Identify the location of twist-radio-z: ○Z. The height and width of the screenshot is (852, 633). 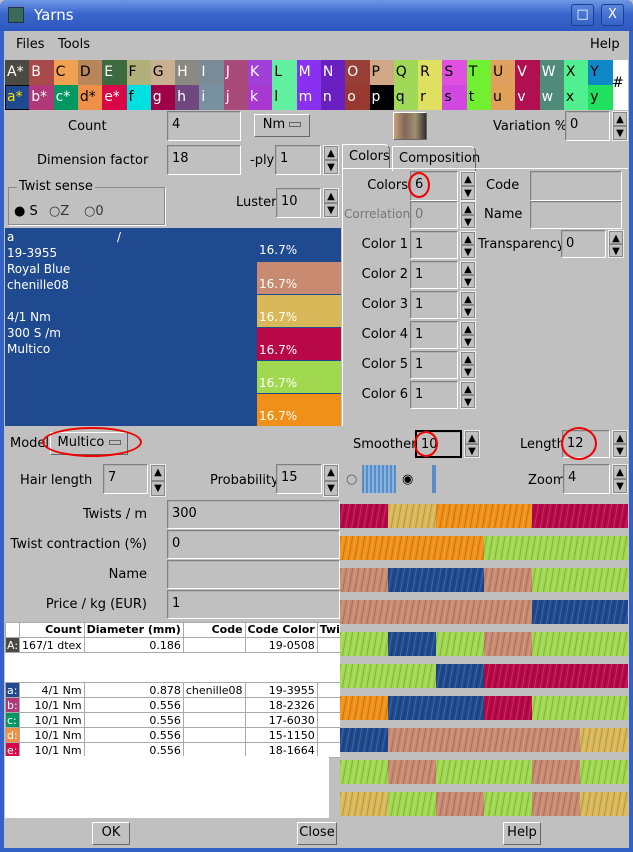
(59, 211).